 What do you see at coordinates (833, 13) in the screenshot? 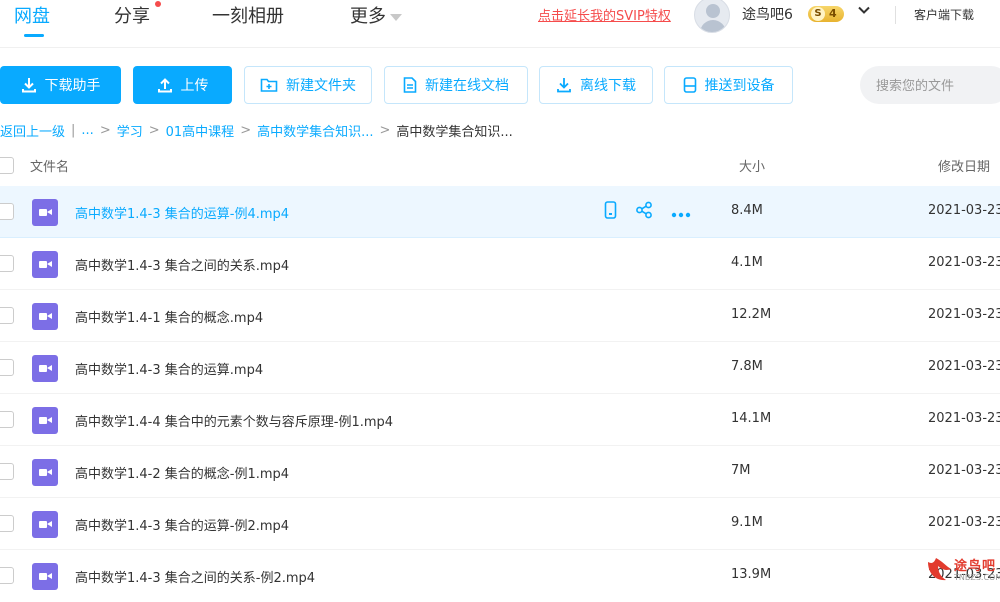
I see `svip-level-number: 4` at bounding box center [833, 13].